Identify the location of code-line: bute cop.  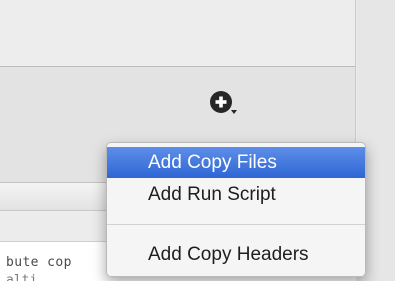
(39, 262).